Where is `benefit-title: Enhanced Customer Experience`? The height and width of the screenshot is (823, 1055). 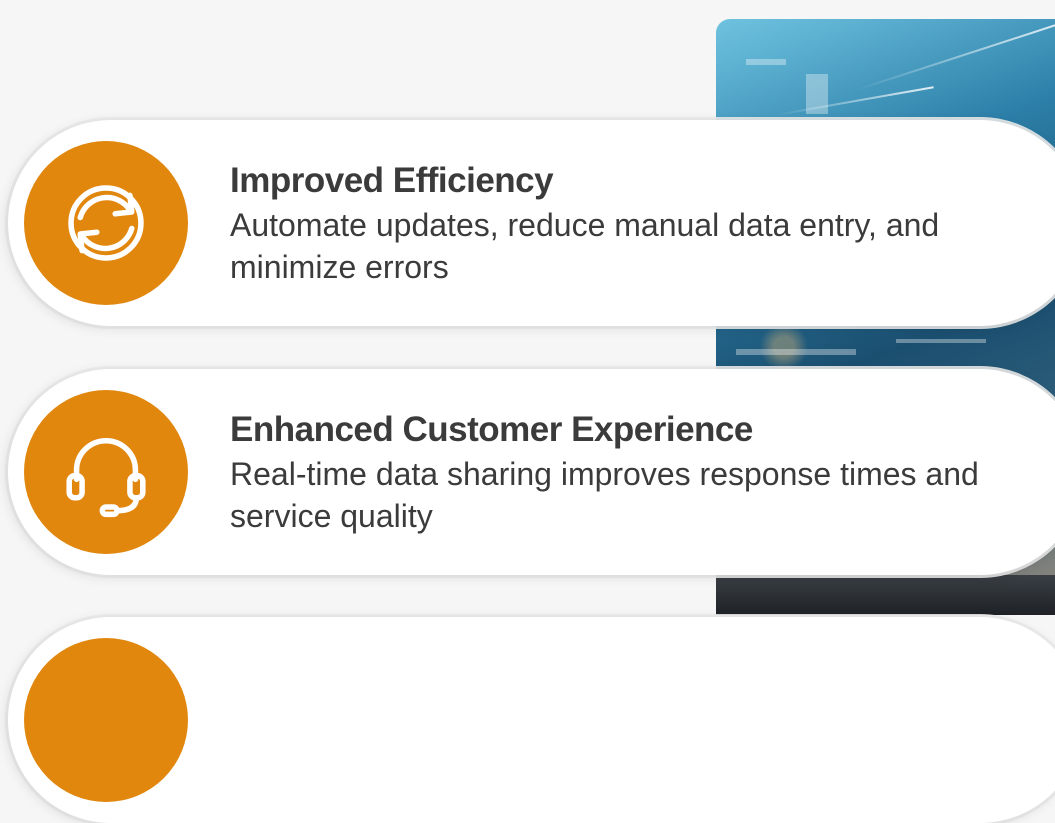 benefit-title: Enhanced Customer Experience is located at coordinates (491, 429).